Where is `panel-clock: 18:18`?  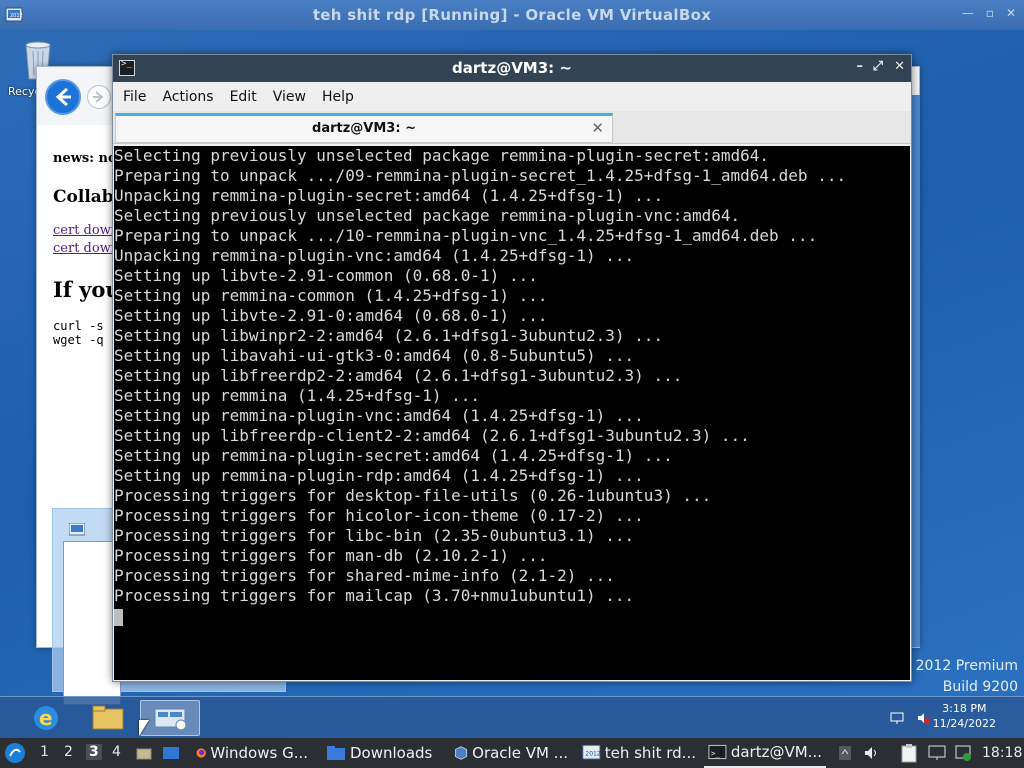 panel-clock: 18:18 is located at coordinates (1002, 753).